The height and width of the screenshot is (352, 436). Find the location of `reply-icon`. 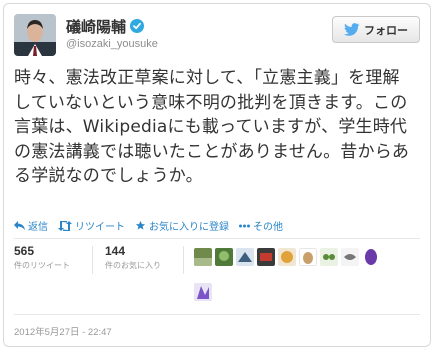

reply-icon is located at coordinates (19, 225).